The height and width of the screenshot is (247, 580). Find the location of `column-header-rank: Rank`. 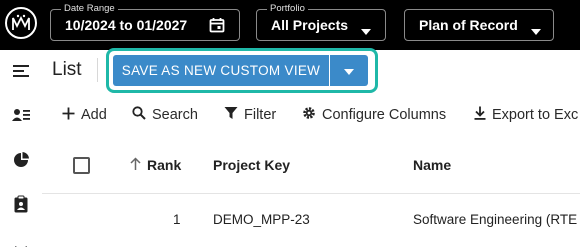

column-header-rank: Rank is located at coordinates (155, 165).